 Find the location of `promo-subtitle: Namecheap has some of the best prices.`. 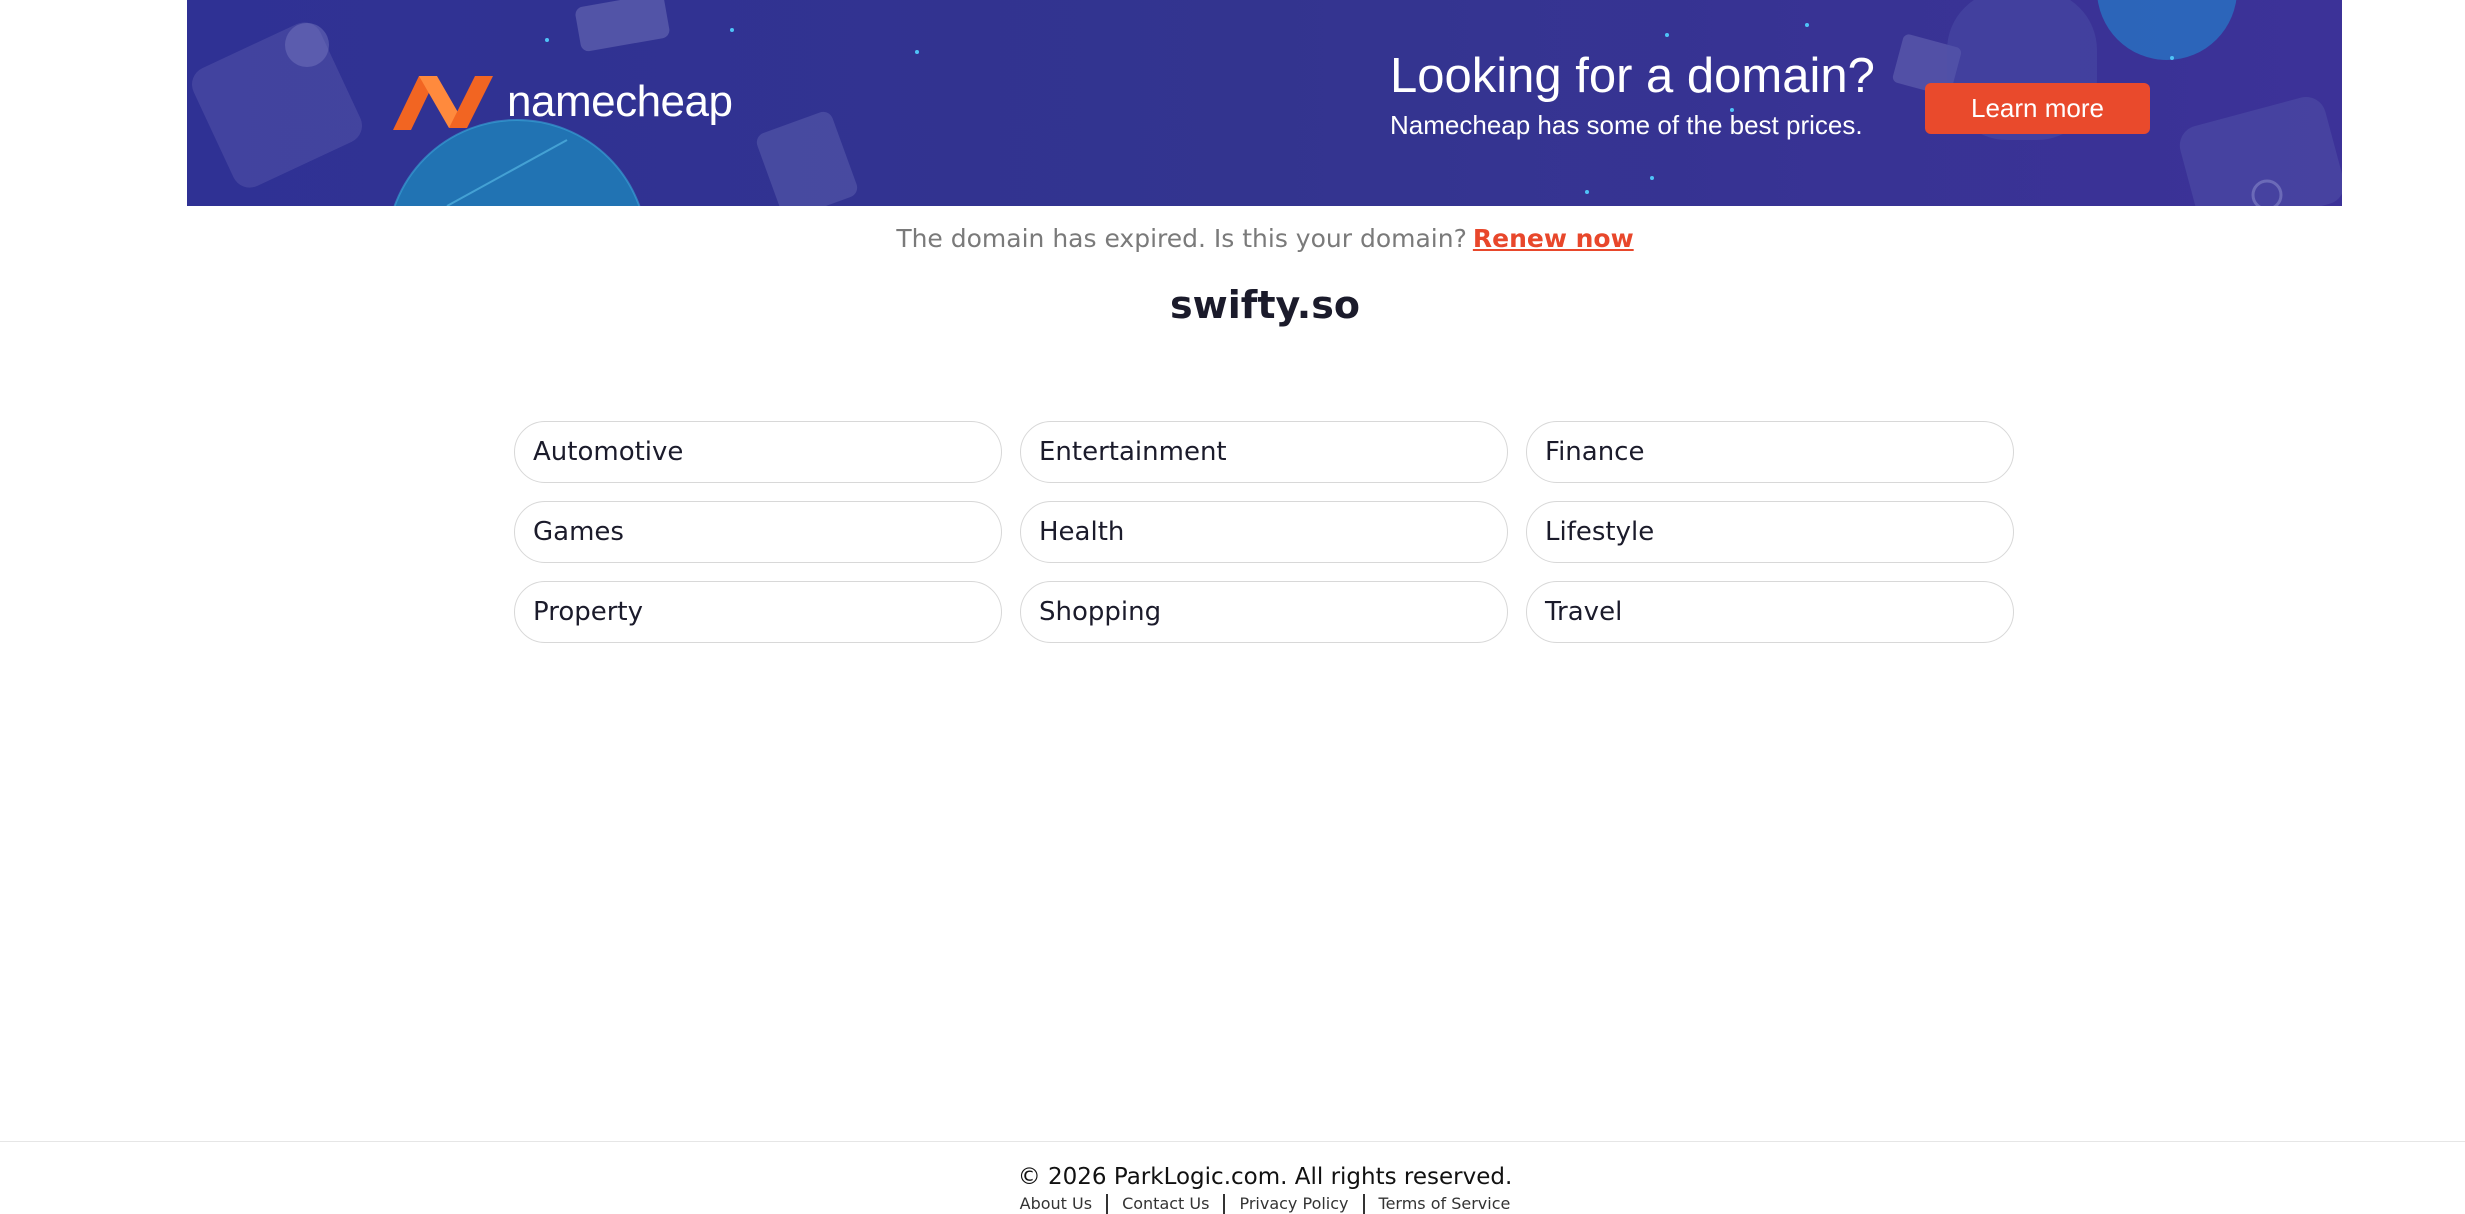

promo-subtitle: Namecheap has some of the best prices. is located at coordinates (1626, 124).